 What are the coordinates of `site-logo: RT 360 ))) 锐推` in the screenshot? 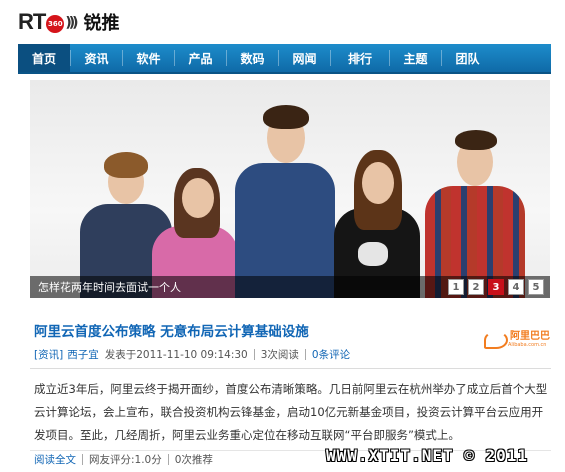 It's located at (69, 22).